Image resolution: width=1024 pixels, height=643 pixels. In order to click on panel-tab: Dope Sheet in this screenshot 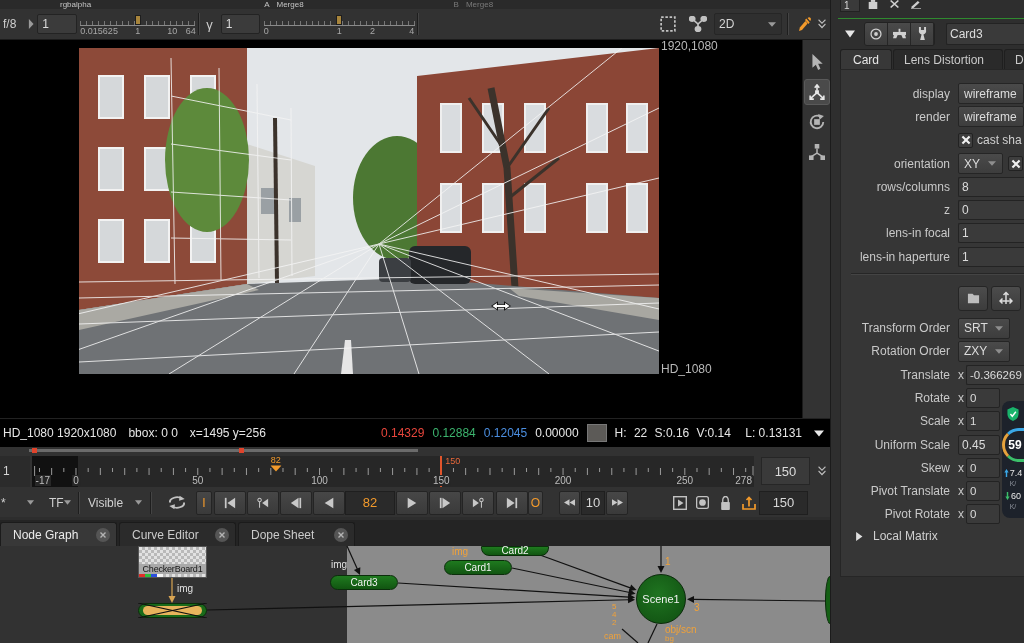, I will do `click(296, 534)`.